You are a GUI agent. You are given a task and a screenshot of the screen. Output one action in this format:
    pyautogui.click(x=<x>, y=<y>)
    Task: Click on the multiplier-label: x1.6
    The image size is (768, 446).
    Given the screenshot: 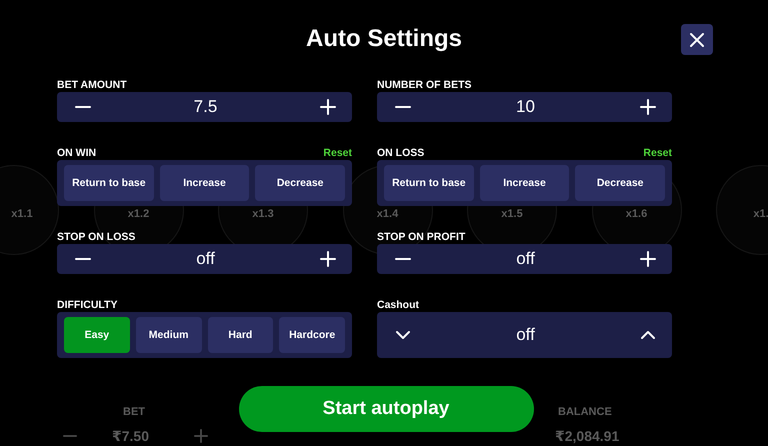 What is the action you would take?
    pyautogui.click(x=636, y=214)
    